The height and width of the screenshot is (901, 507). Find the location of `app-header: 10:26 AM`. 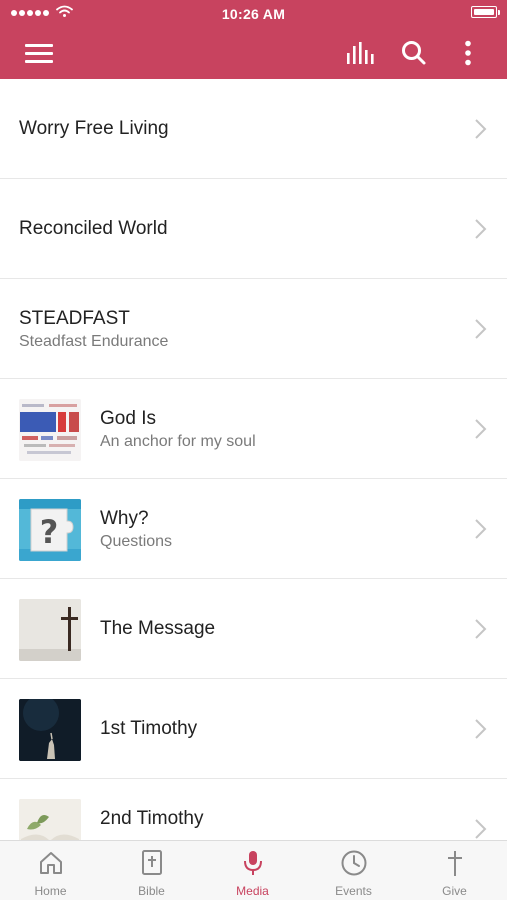

app-header: 10:26 AM is located at coordinates (253, 39).